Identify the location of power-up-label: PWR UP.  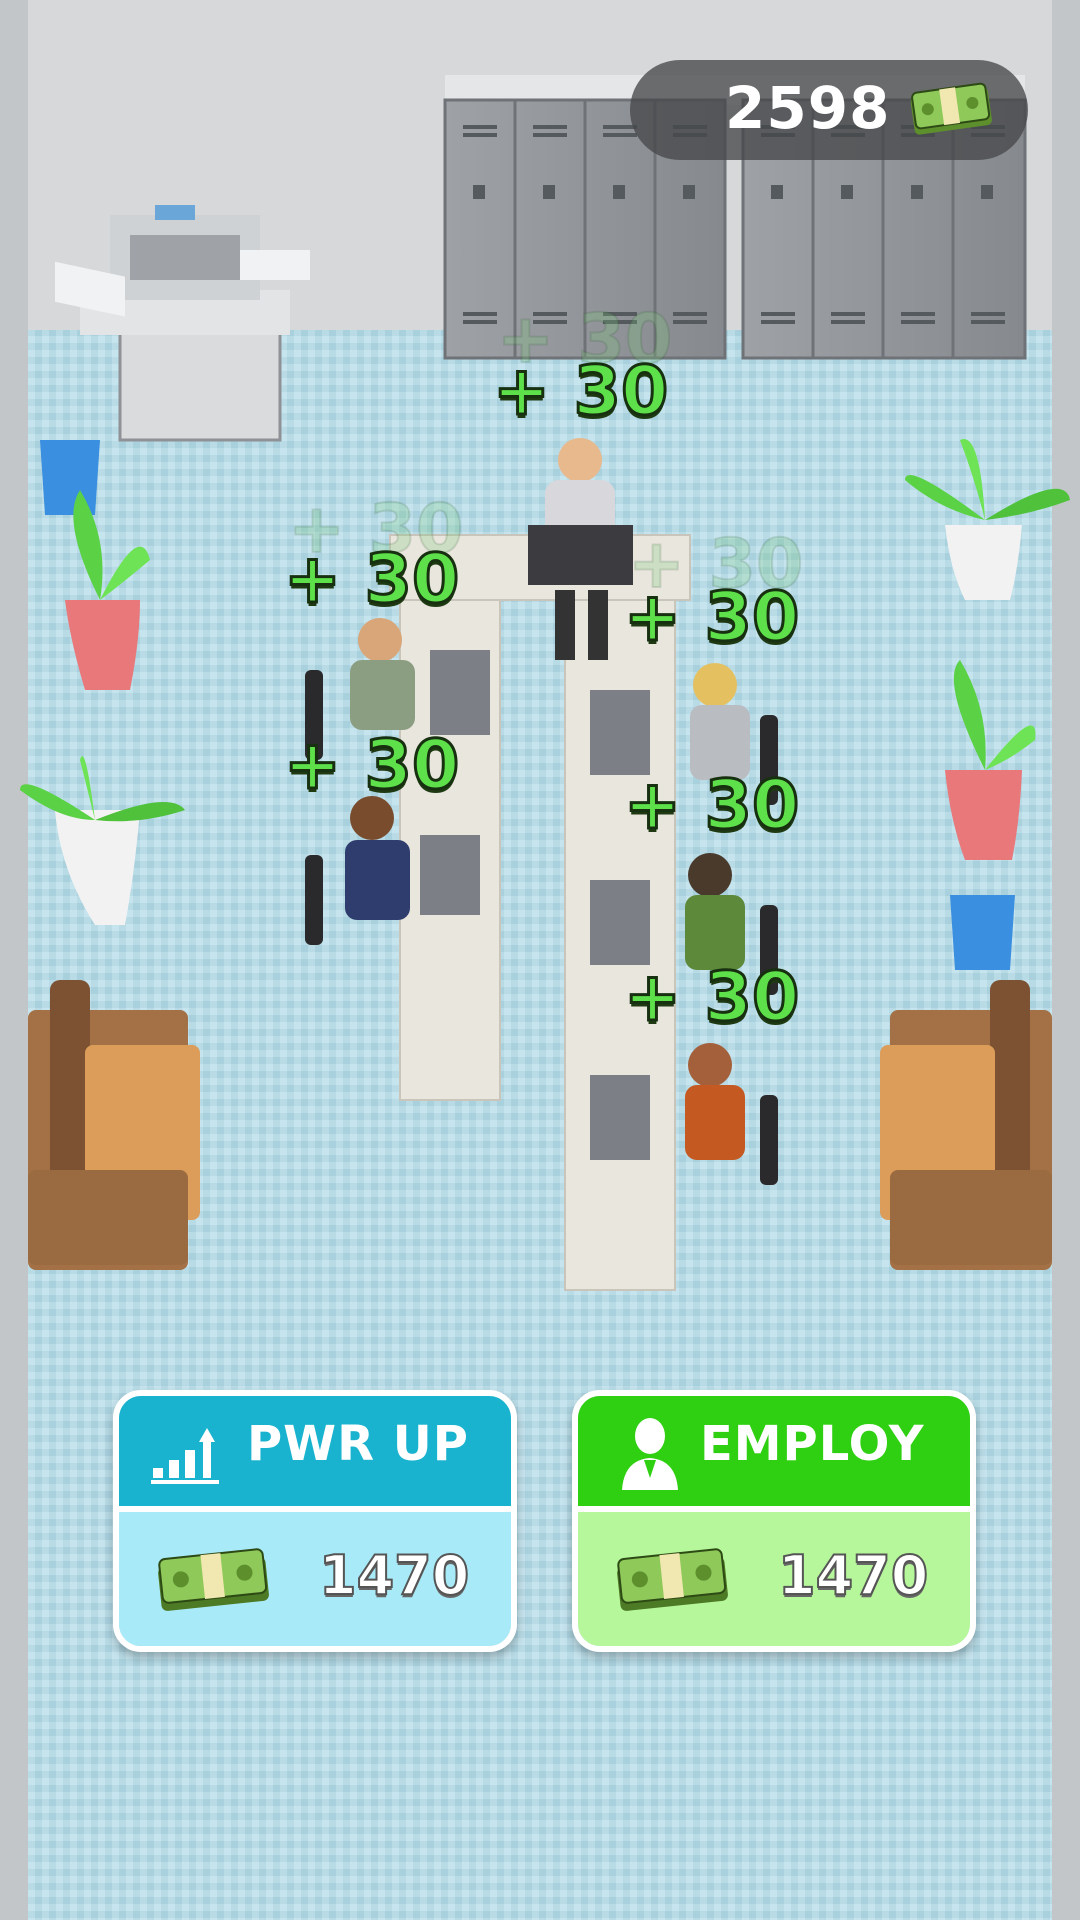
(358, 1444).